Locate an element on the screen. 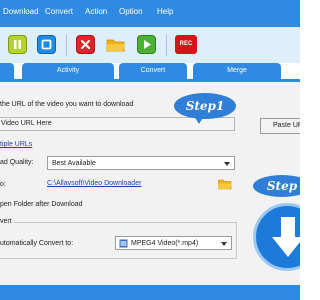  step1-bubble-tail is located at coordinates (199, 120).